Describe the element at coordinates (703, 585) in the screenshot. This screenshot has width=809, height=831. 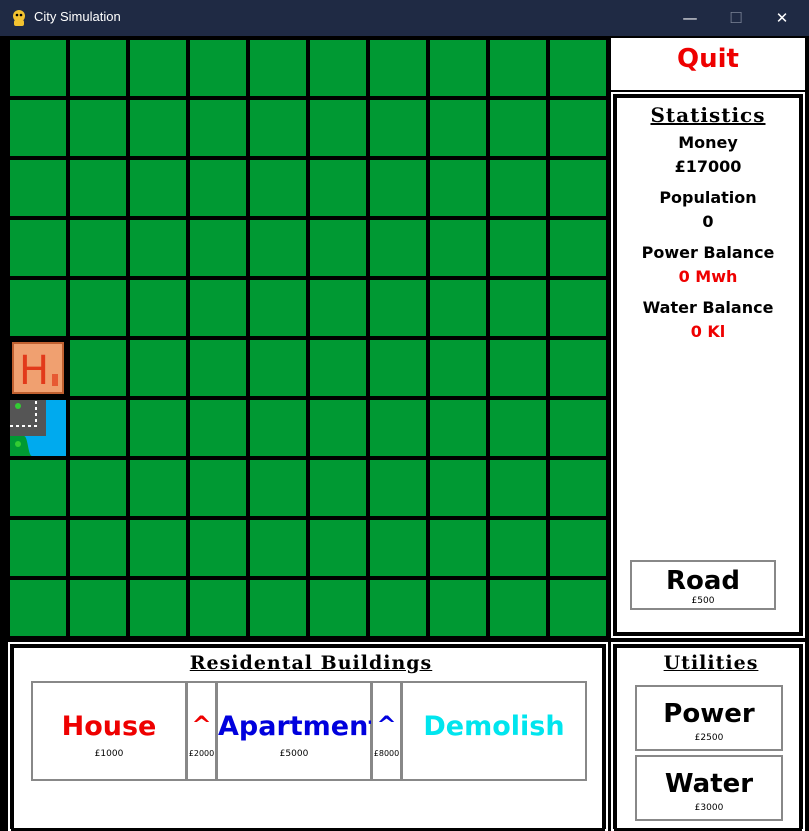
I see `road-button: Road £500` at that location.